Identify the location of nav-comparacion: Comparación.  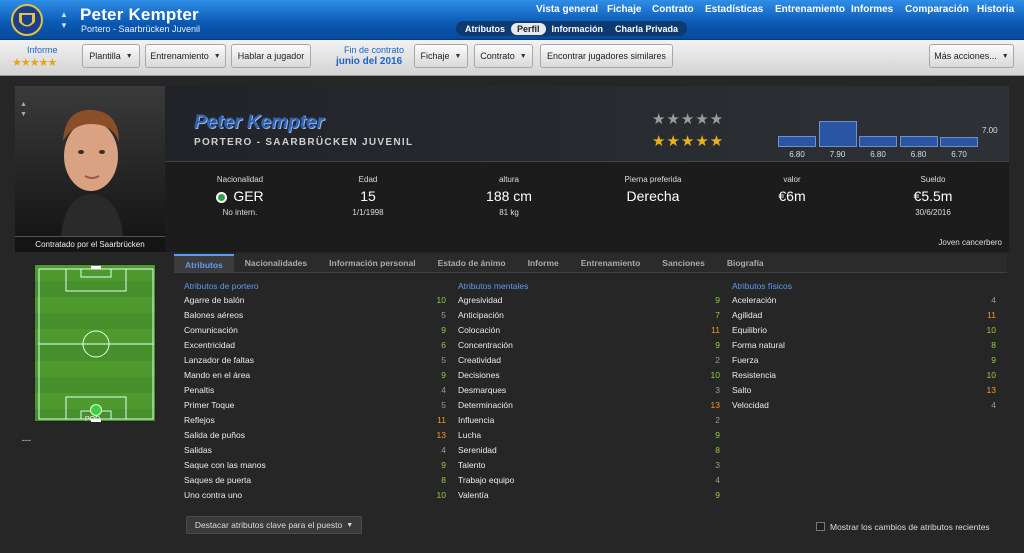
(937, 9).